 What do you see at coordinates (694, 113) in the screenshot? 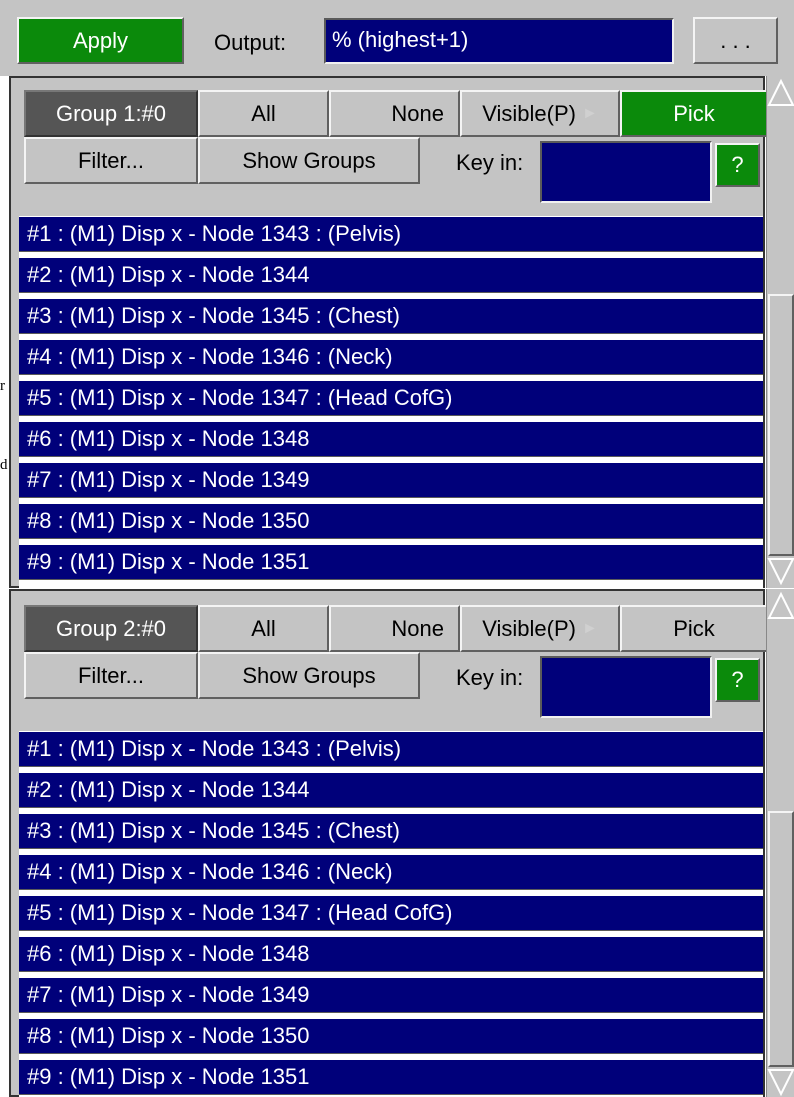
I see `group-1-pick-button: Pick` at bounding box center [694, 113].